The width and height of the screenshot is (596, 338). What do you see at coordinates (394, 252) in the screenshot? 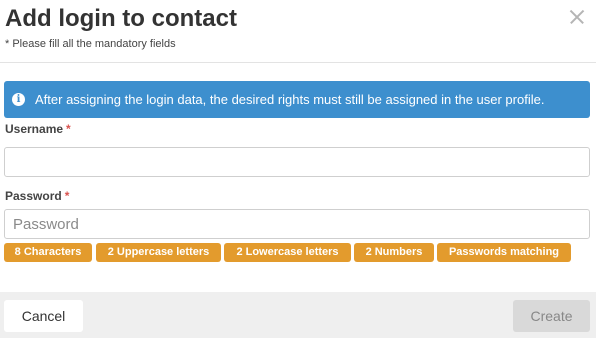
I see `requirement-badge-numbers: 2 Numbers` at bounding box center [394, 252].